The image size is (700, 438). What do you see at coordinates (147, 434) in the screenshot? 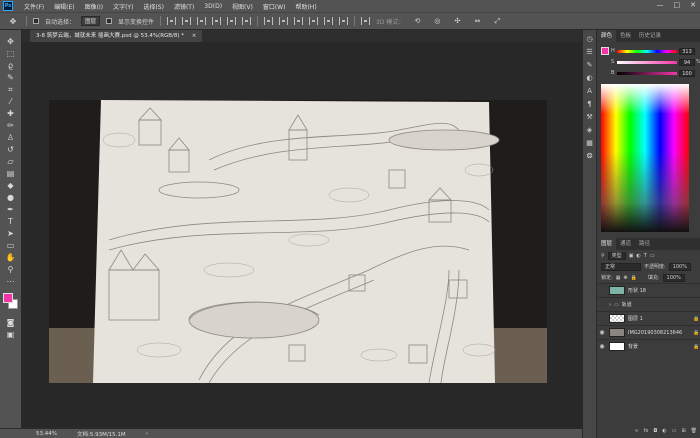
I see `status-menu-arrow: ›` at bounding box center [147, 434].